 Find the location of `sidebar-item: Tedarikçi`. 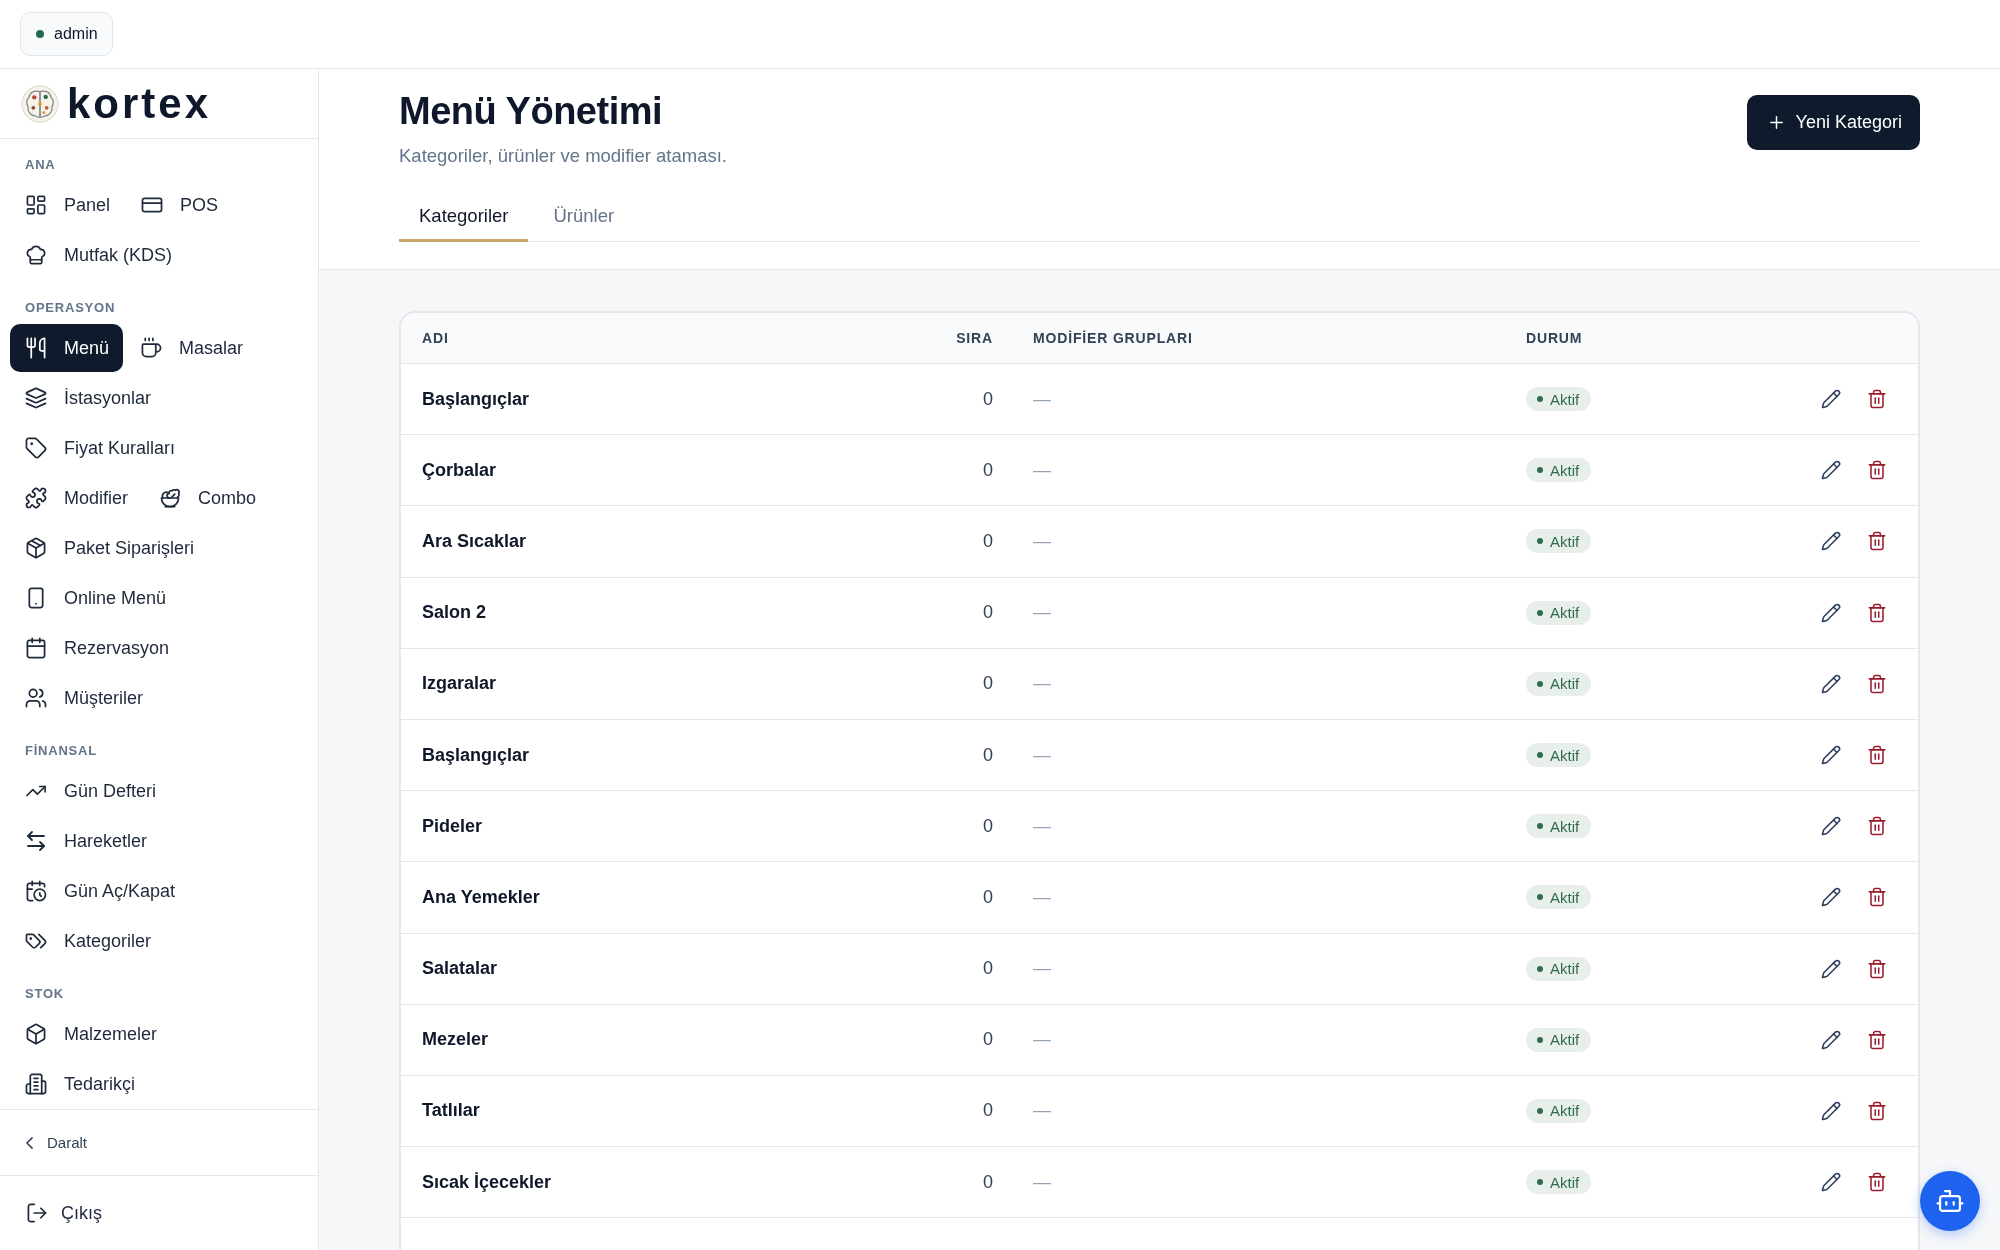

sidebar-item: Tedarikçi is located at coordinates (80, 1084).